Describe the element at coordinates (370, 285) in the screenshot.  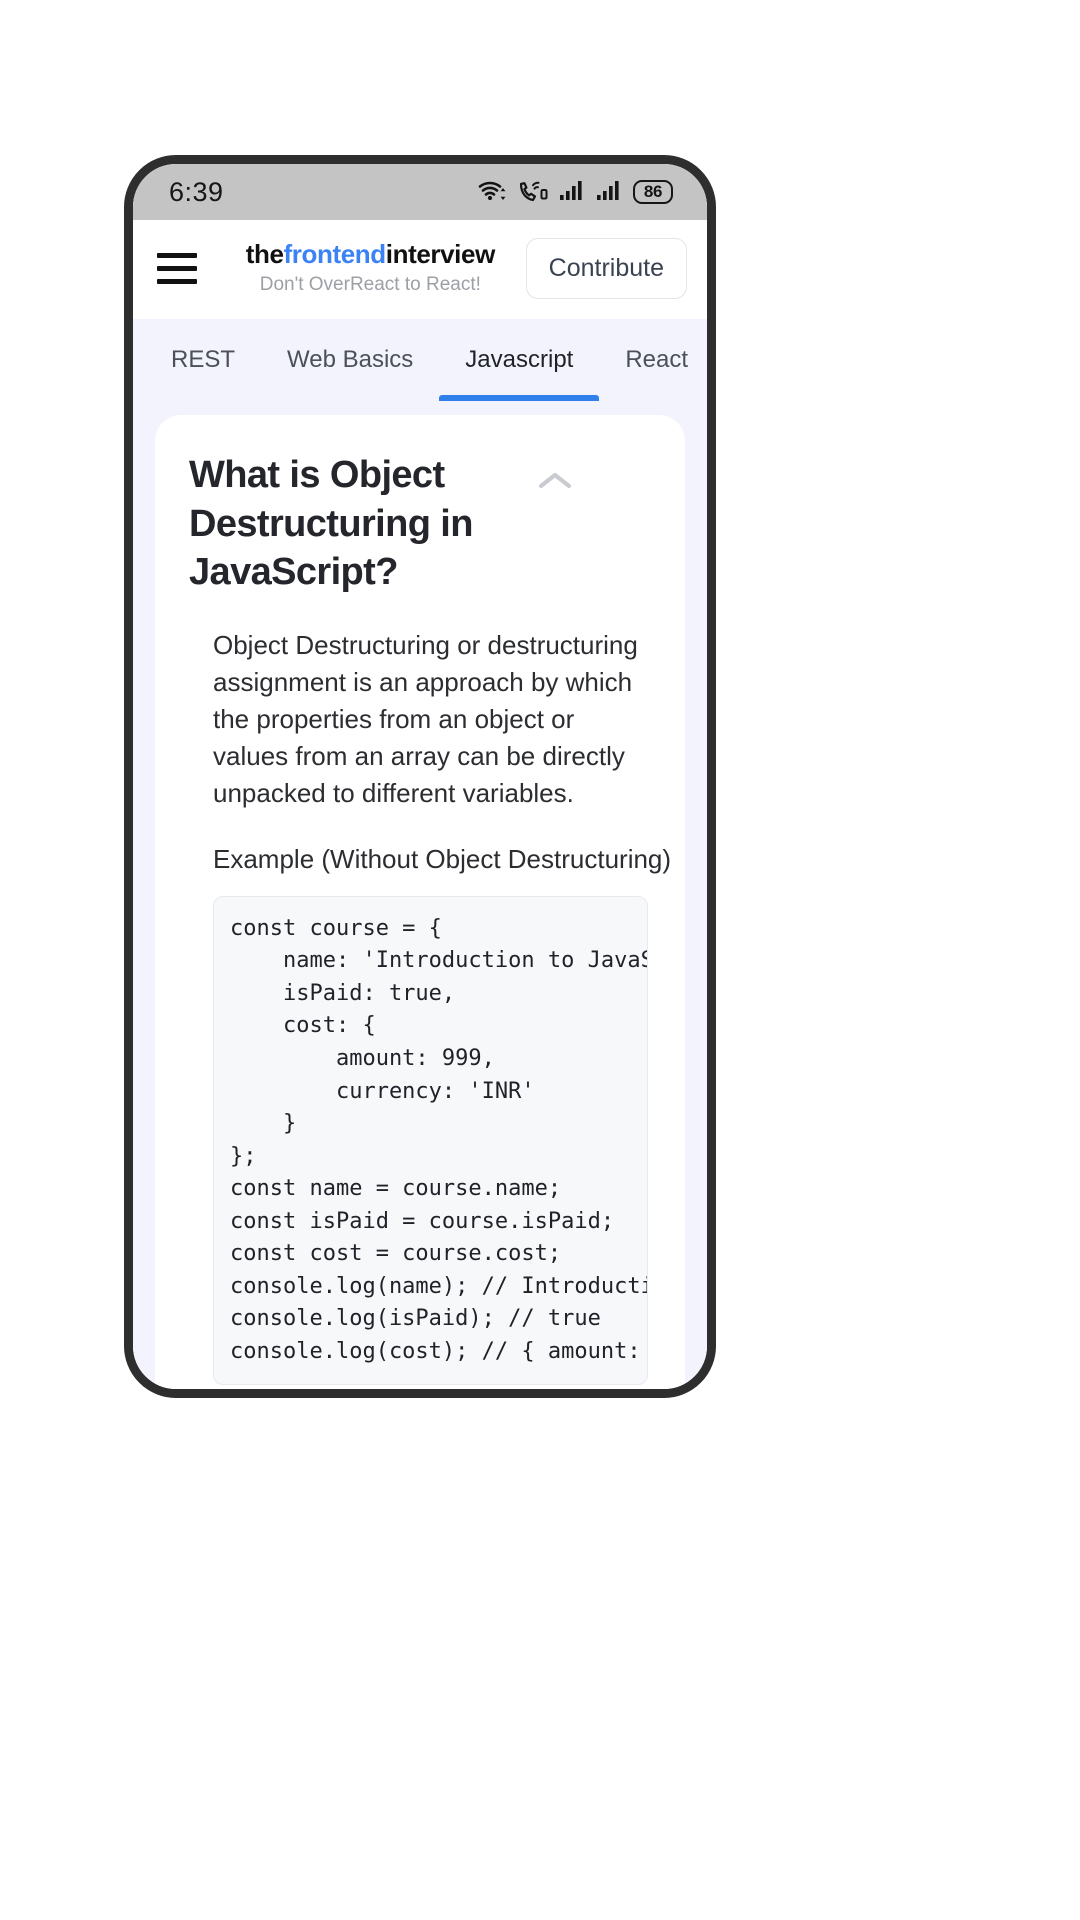
I see `brand-tagline: Don't OverReact to React!` at that location.